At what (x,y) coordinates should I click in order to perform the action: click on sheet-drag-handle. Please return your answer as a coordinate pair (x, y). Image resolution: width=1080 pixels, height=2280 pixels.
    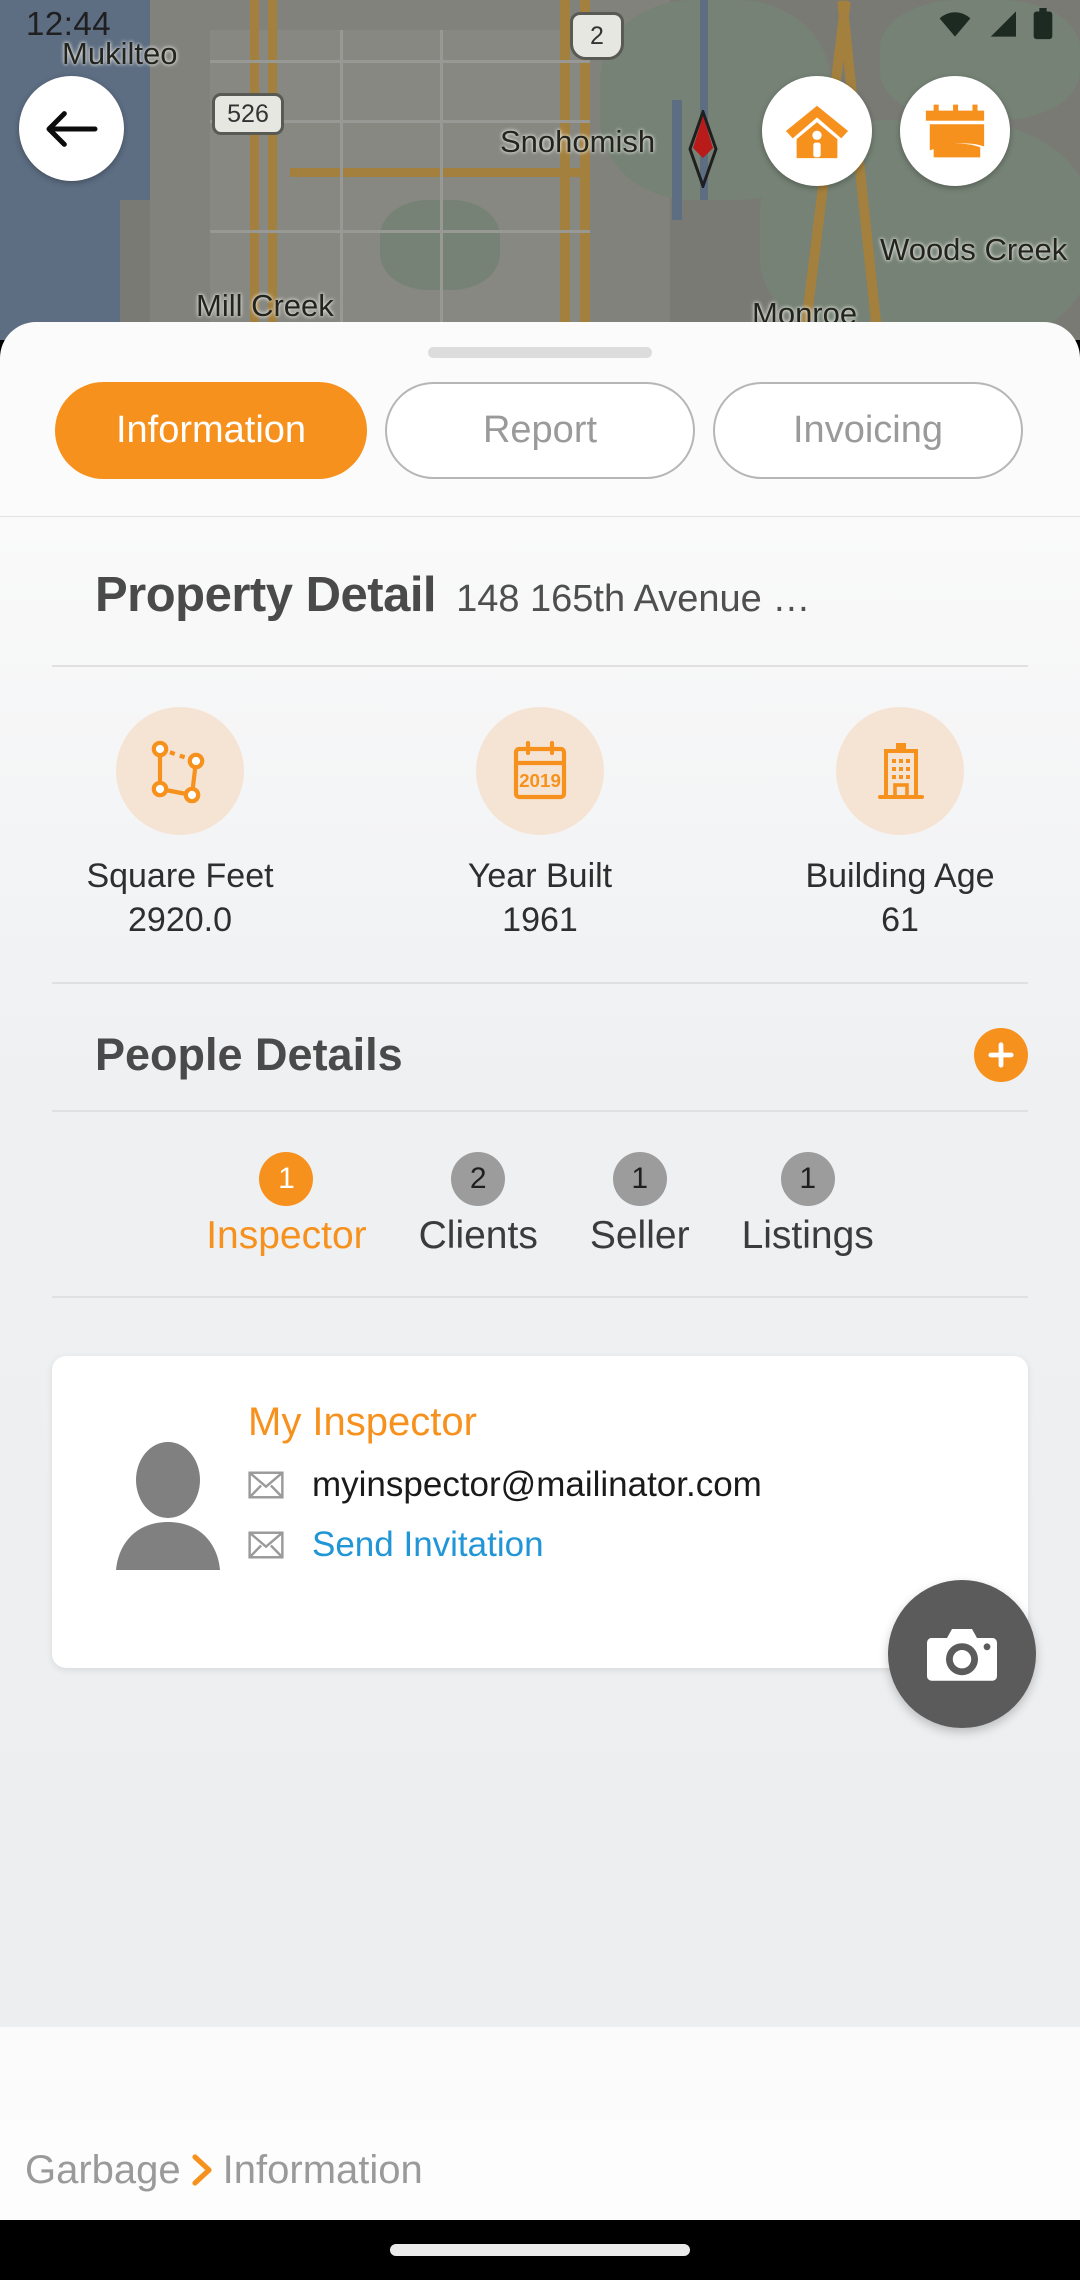
    Looking at the image, I should click on (540, 352).